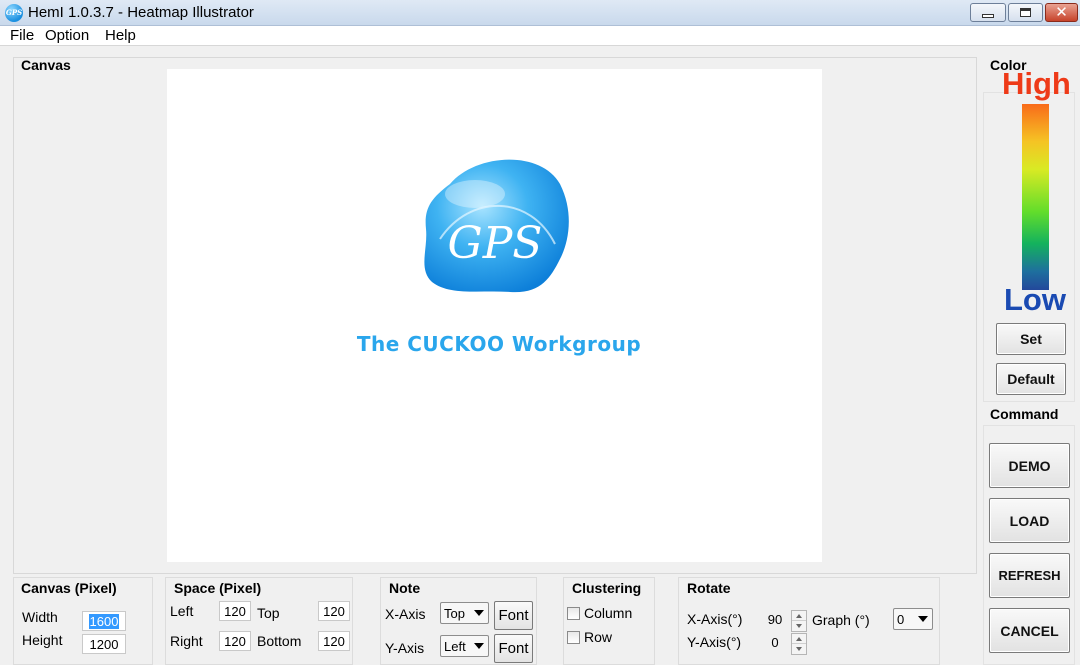  What do you see at coordinates (455, 646) in the screenshot?
I see `note-y-axis-value: Left` at bounding box center [455, 646].